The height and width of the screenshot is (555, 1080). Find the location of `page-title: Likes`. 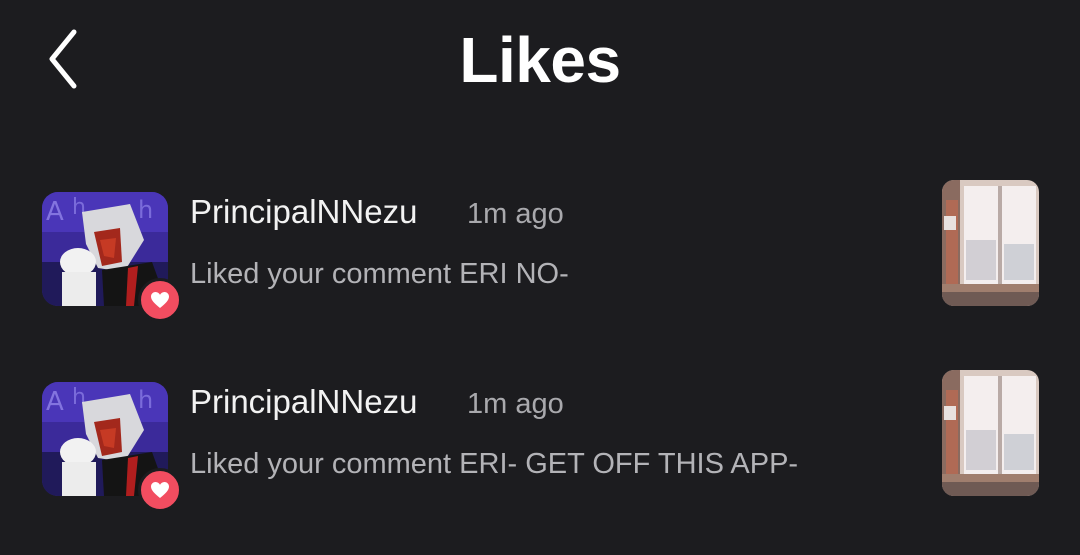

page-title: Likes is located at coordinates (540, 60).